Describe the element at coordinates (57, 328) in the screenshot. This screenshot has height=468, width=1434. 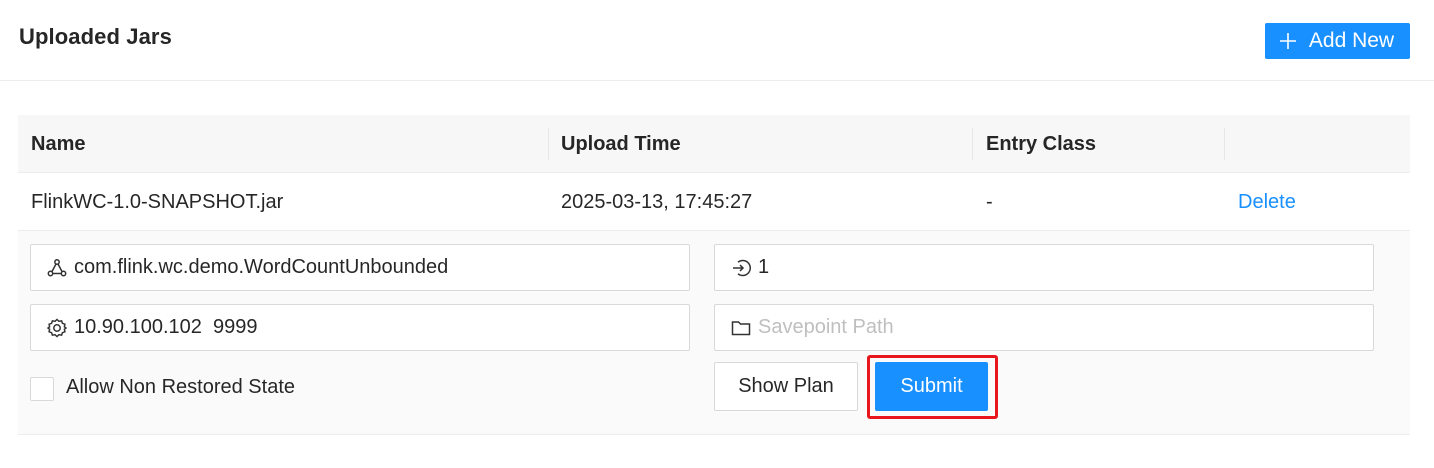
I see `setting-icon` at that location.